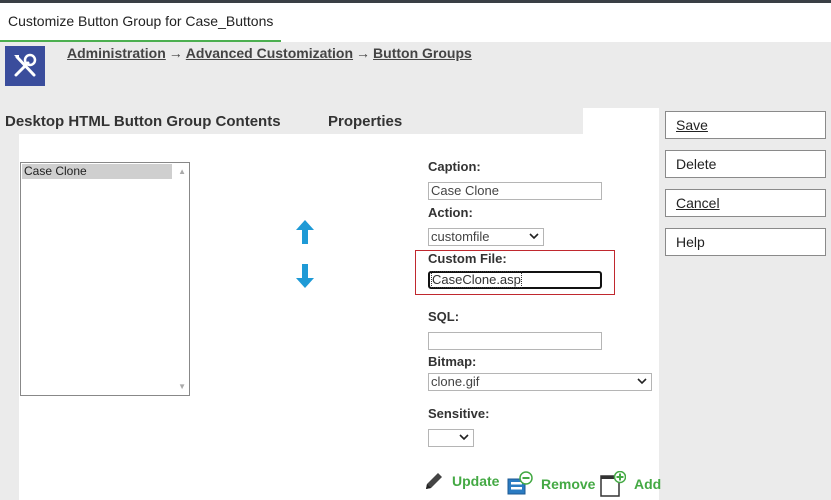 Image resolution: width=831 pixels, height=500 pixels. I want to click on title-bar: Customize Button Group for Case_Buttons, so click(415, 22).